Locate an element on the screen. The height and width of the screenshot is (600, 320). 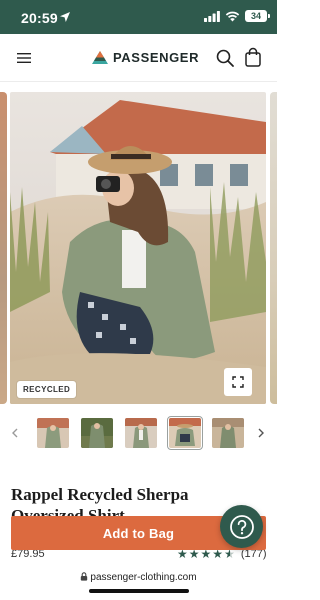
status-bar: 20:59 34 is located at coordinates (138, 17).